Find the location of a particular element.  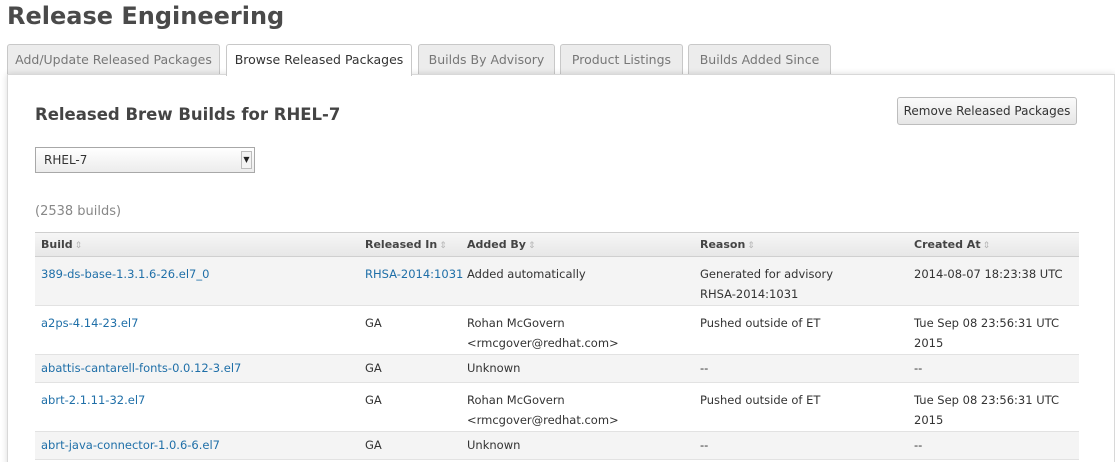

reason-text: RHSA-2014:1031 is located at coordinates (749, 294).